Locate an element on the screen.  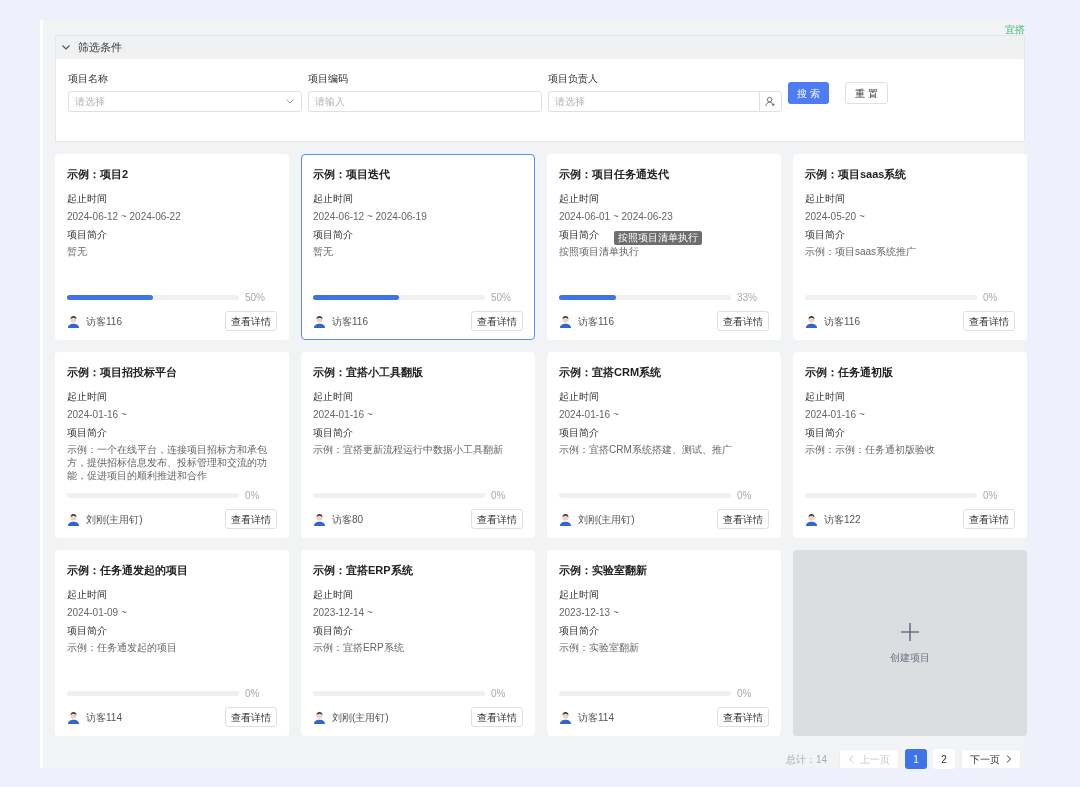
card-title: 示例：任务通初版 is located at coordinates (849, 372).